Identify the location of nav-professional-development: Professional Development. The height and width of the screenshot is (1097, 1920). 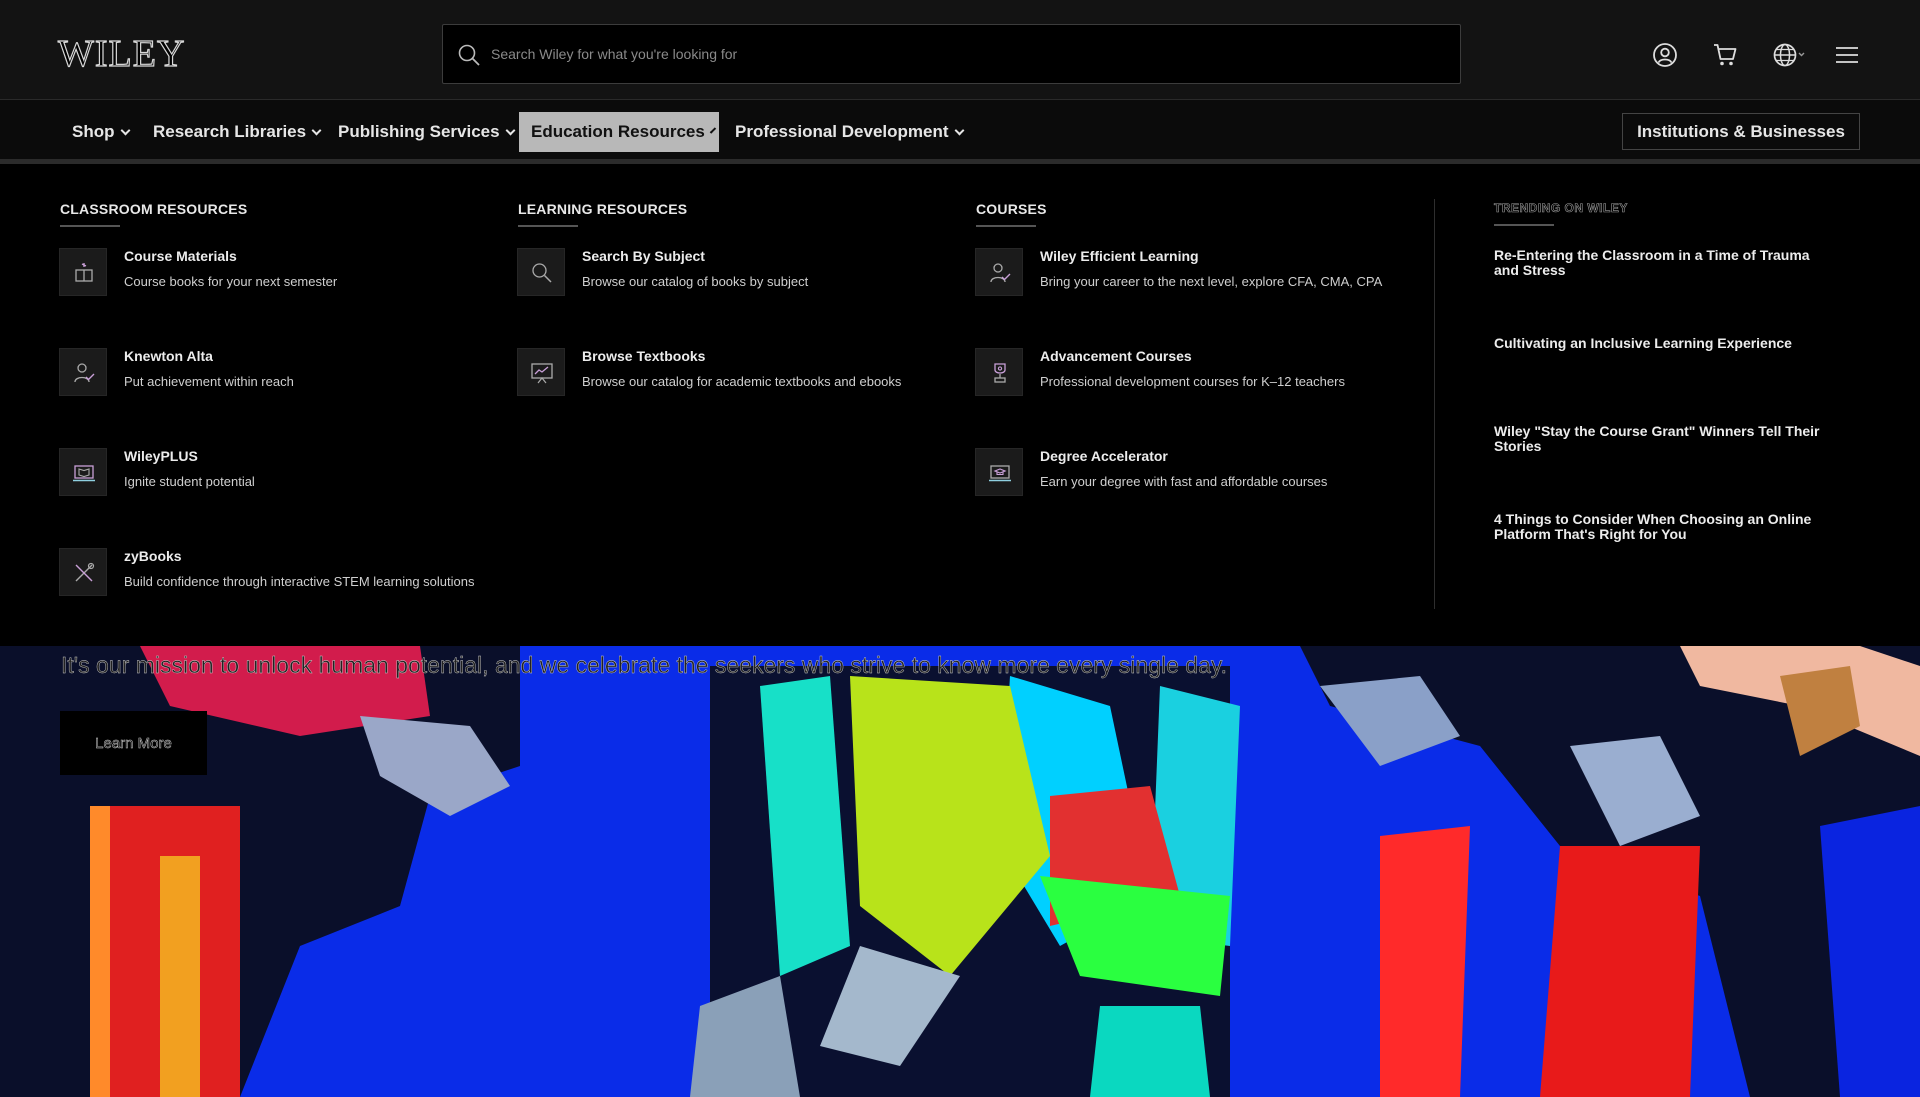
(849, 132).